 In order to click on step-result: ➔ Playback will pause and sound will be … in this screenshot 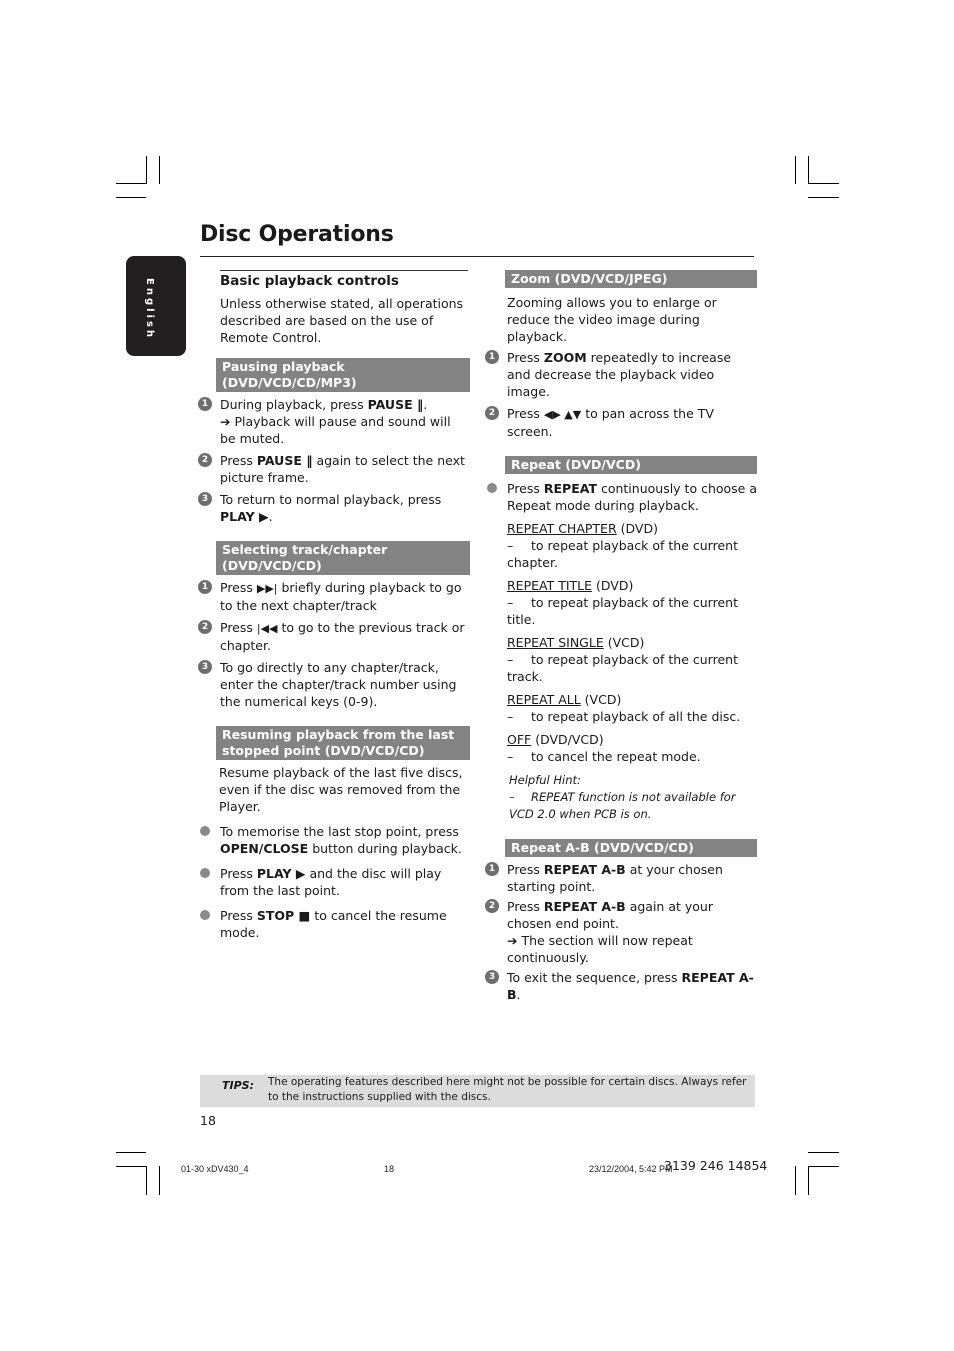, I will do `click(335, 430)`.